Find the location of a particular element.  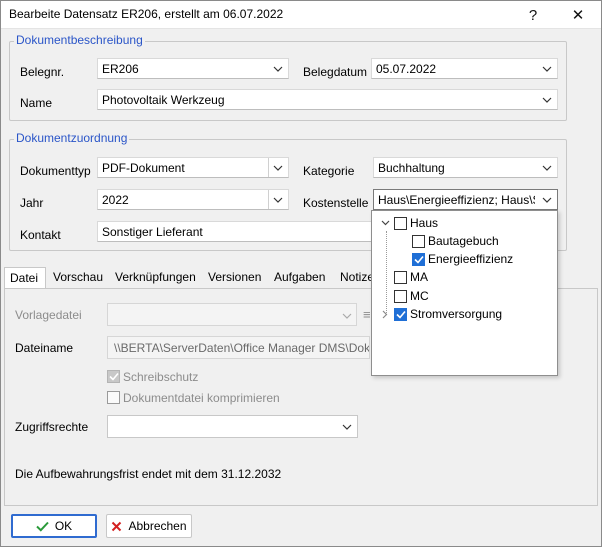

name-label: Name is located at coordinates (36, 103).